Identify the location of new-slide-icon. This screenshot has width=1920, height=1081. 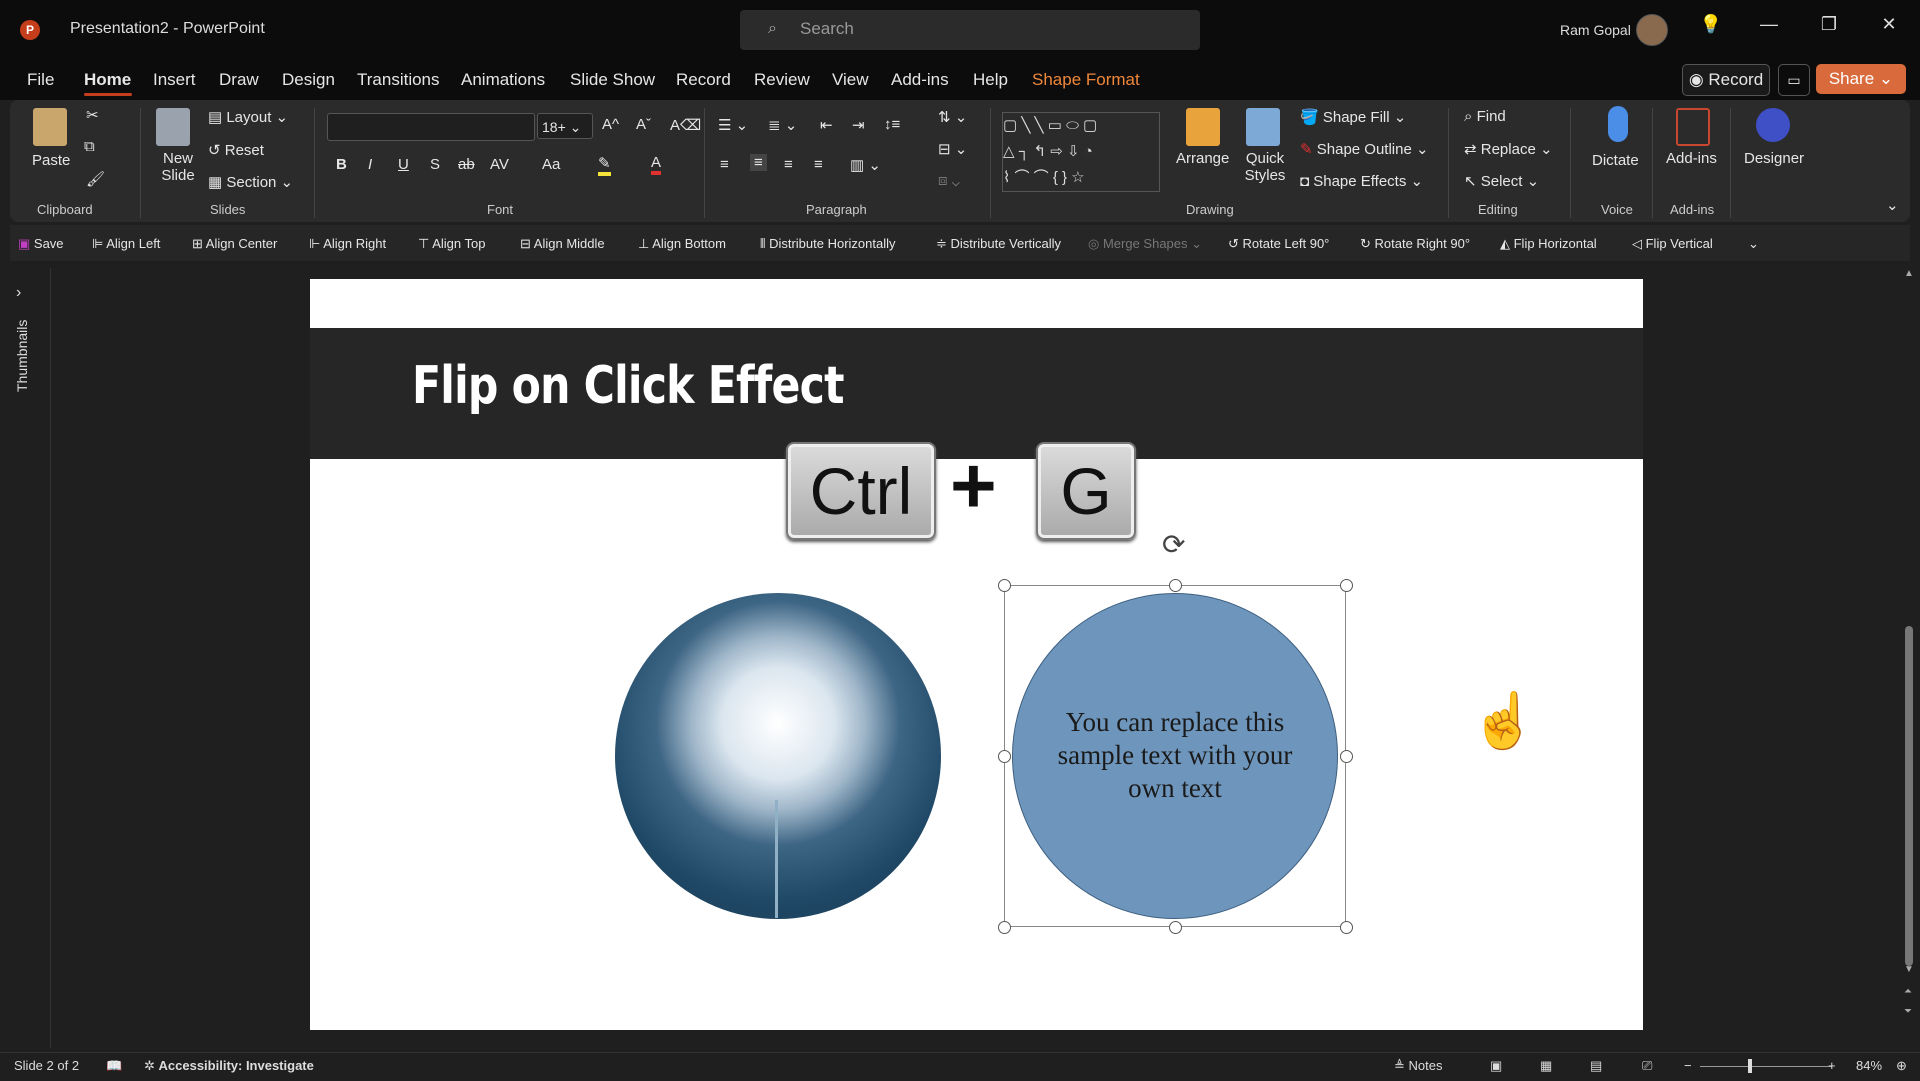
(173, 127).